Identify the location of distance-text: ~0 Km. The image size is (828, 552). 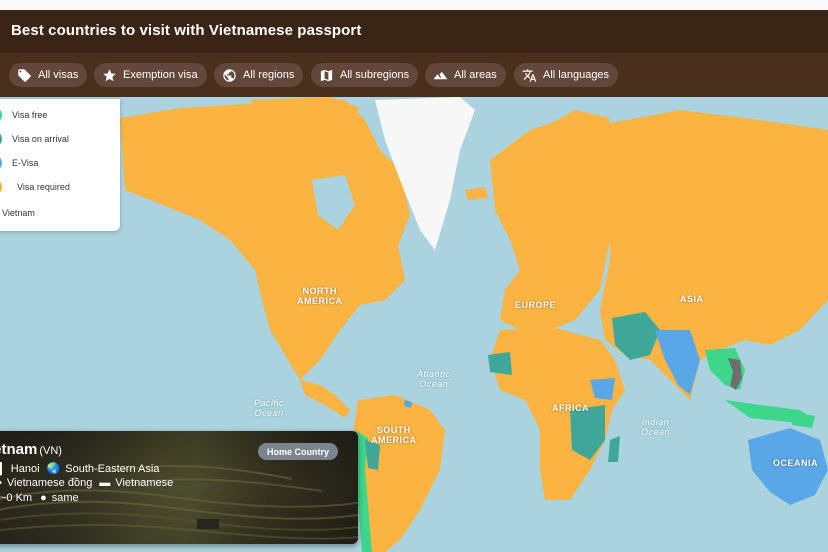
(16, 498).